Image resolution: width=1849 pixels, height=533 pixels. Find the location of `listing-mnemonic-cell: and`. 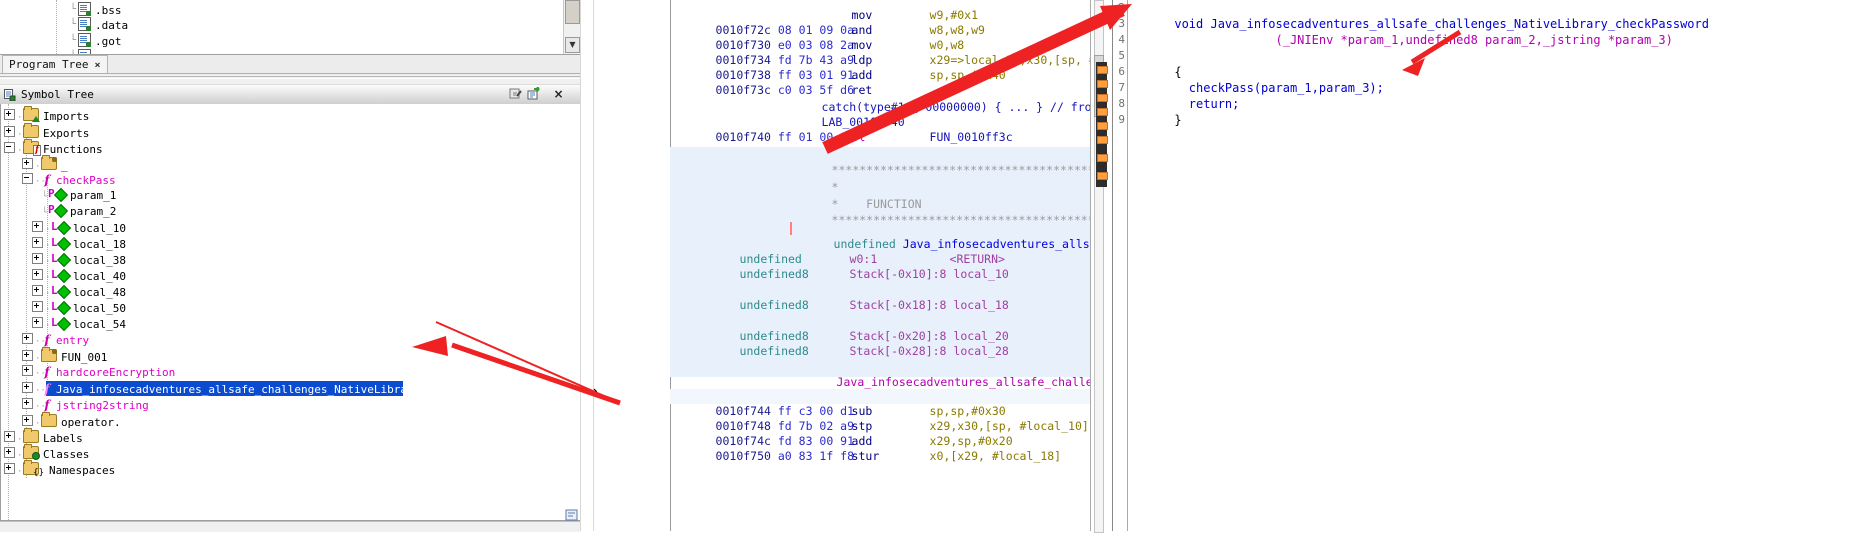

listing-mnemonic-cell: and is located at coordinates (841, 22).